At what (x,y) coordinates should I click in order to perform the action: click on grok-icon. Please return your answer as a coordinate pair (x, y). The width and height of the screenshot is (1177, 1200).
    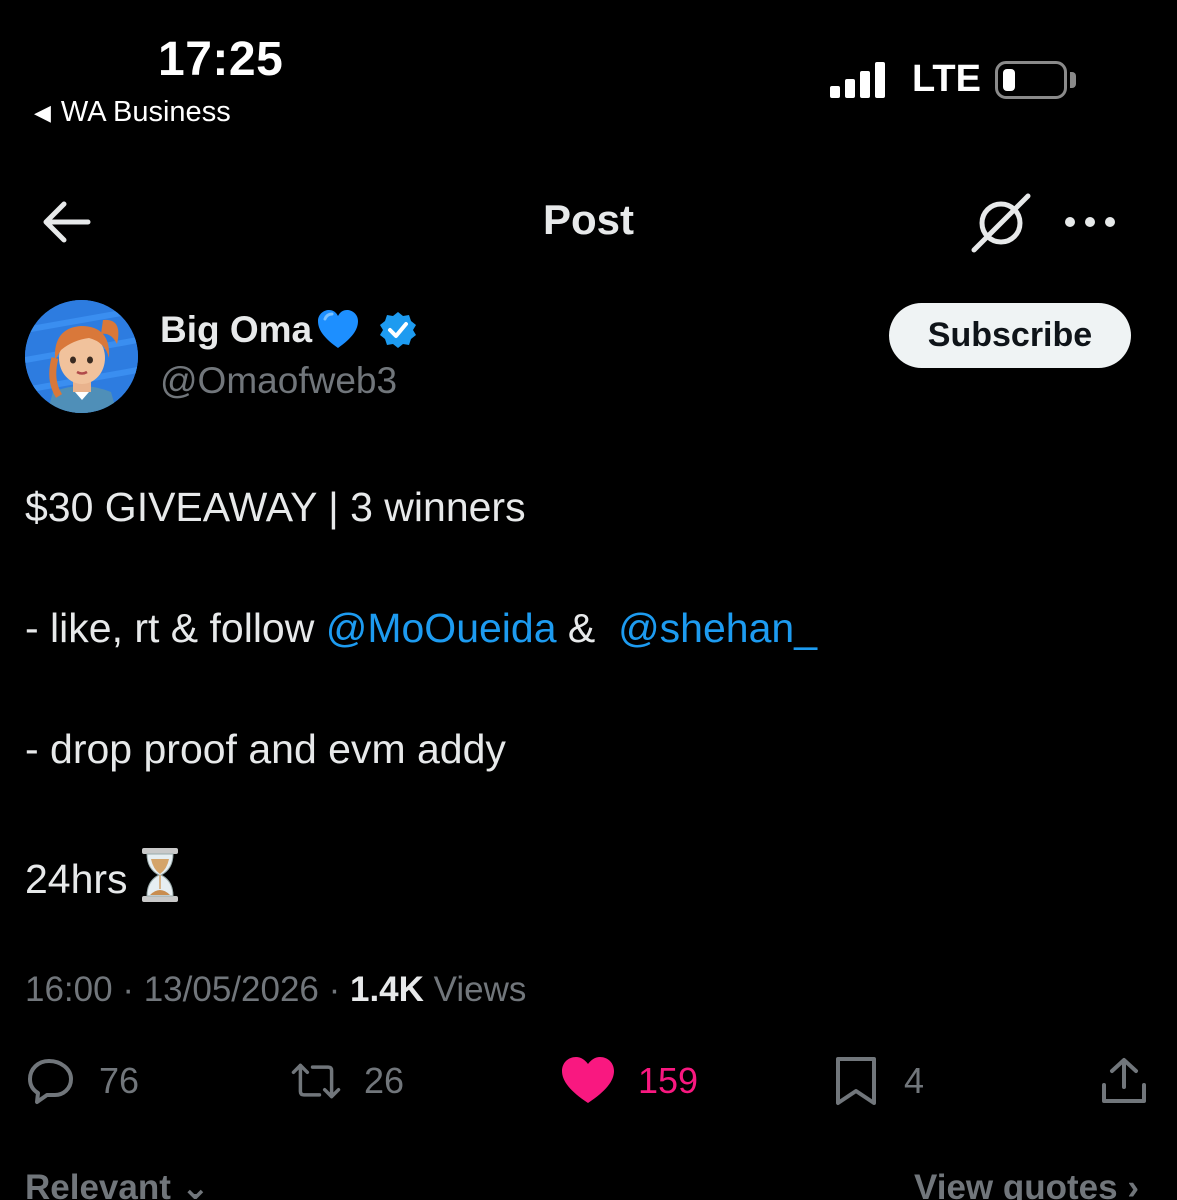
    Looking at the image, I should click on (1001, 223).